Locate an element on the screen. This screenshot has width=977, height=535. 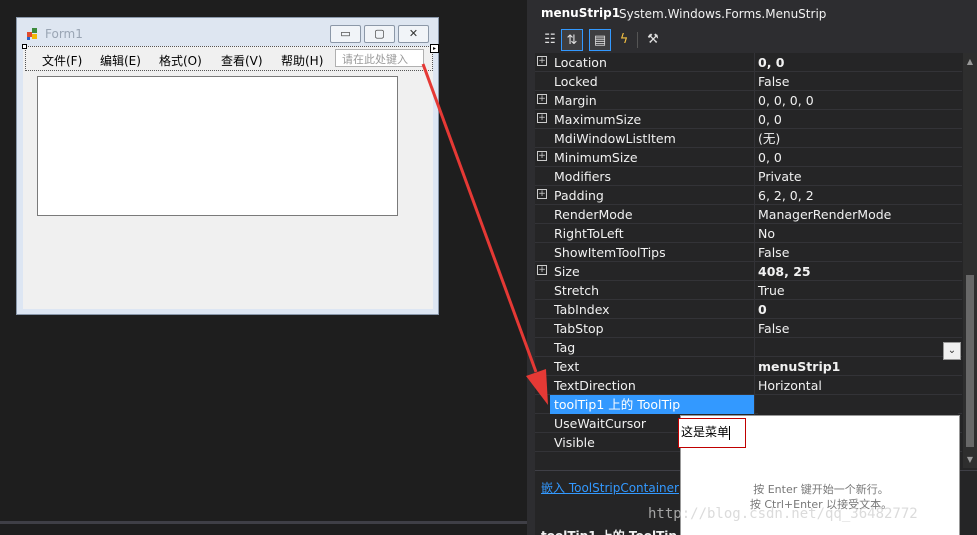
annotation-arrow is located at coordinates (484, 234).